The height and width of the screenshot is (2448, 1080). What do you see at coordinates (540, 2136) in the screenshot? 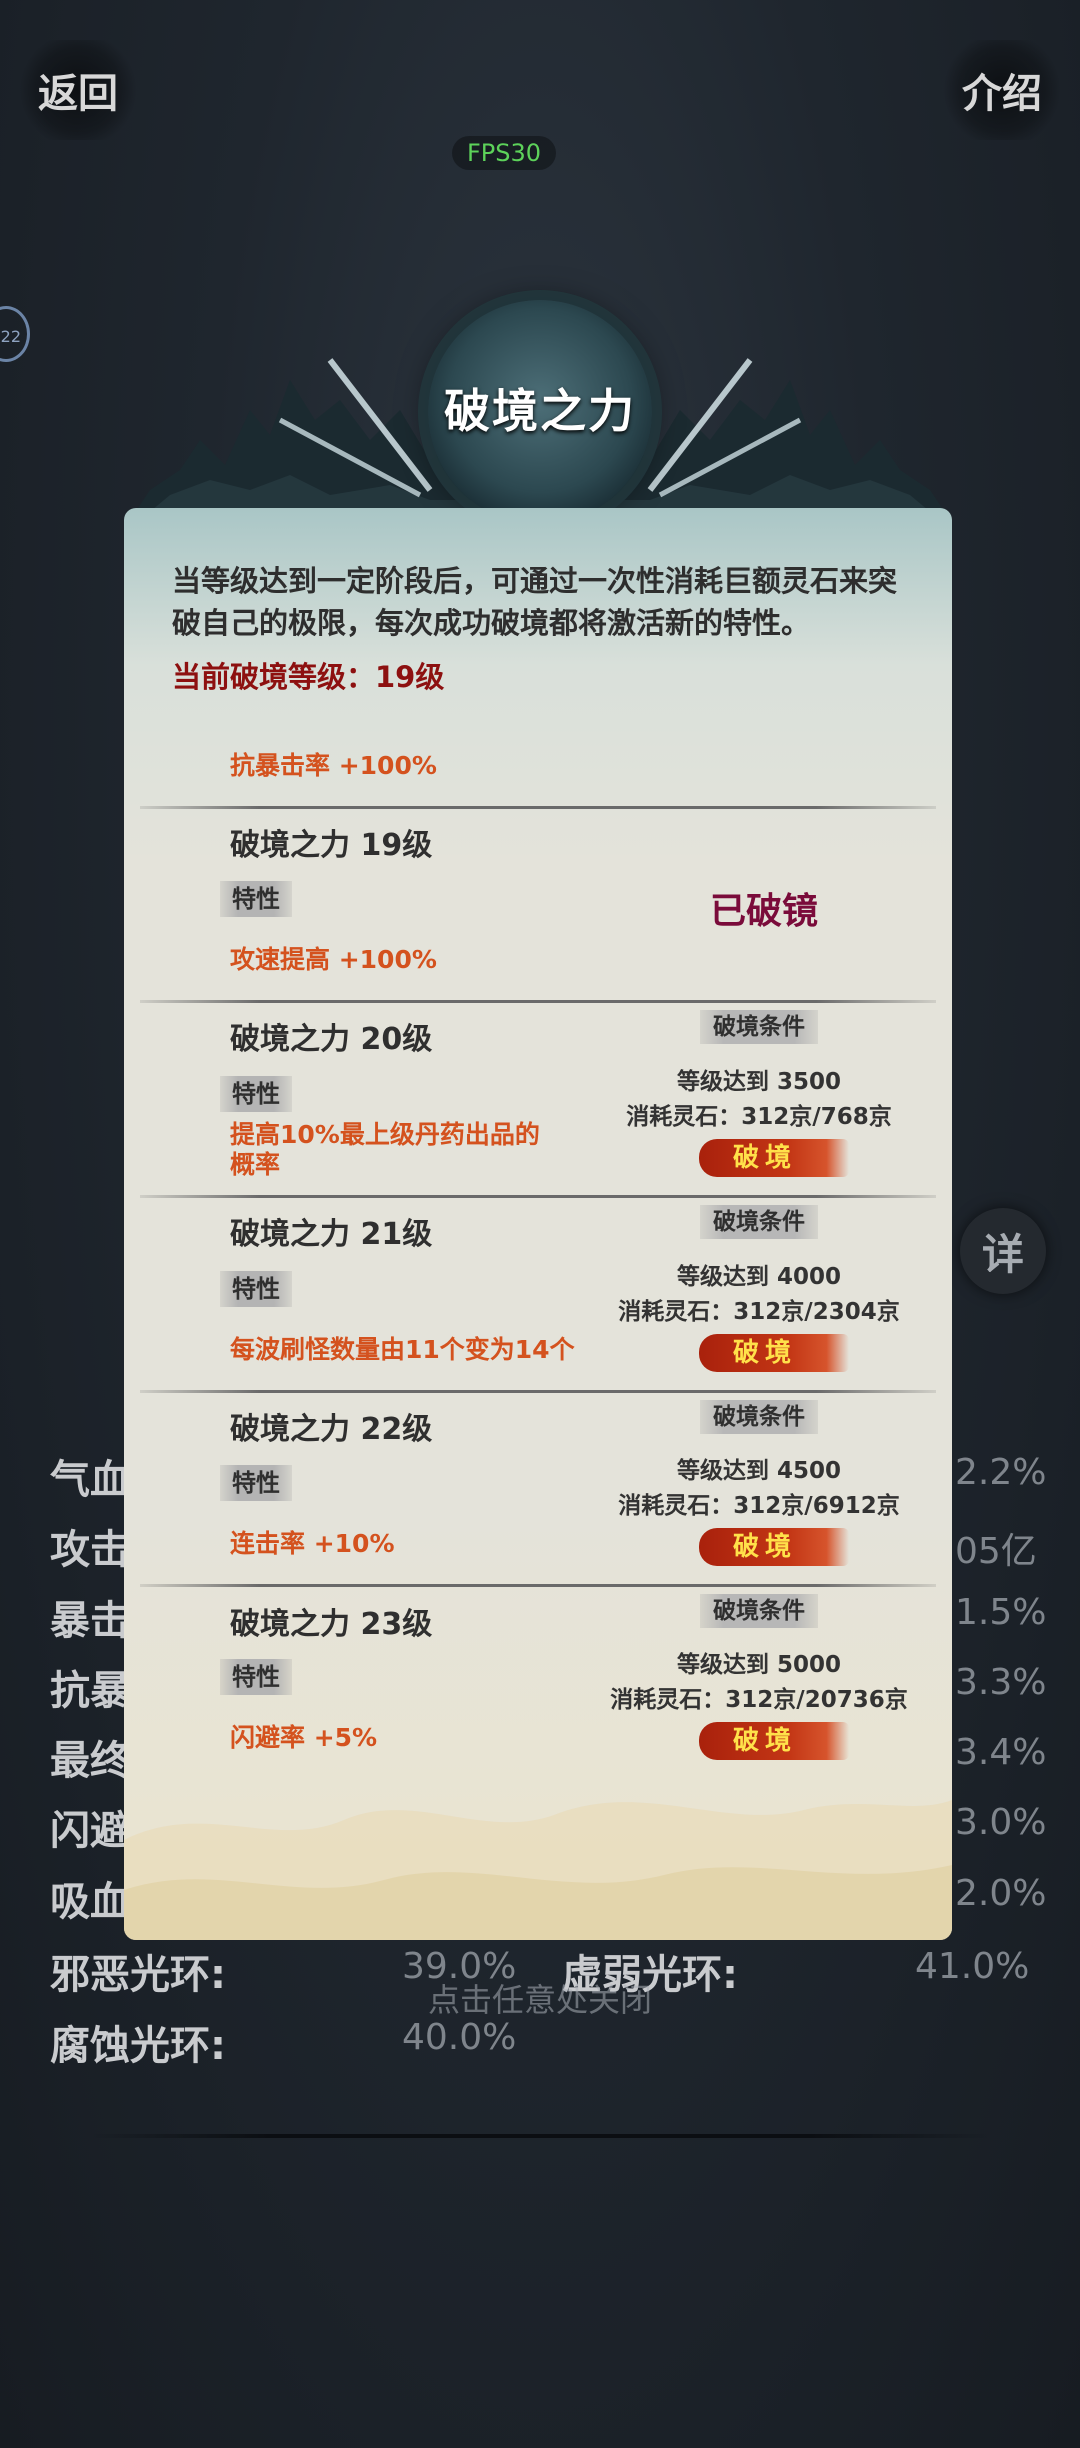
I see `divider` at bounding box center [540, 2136].